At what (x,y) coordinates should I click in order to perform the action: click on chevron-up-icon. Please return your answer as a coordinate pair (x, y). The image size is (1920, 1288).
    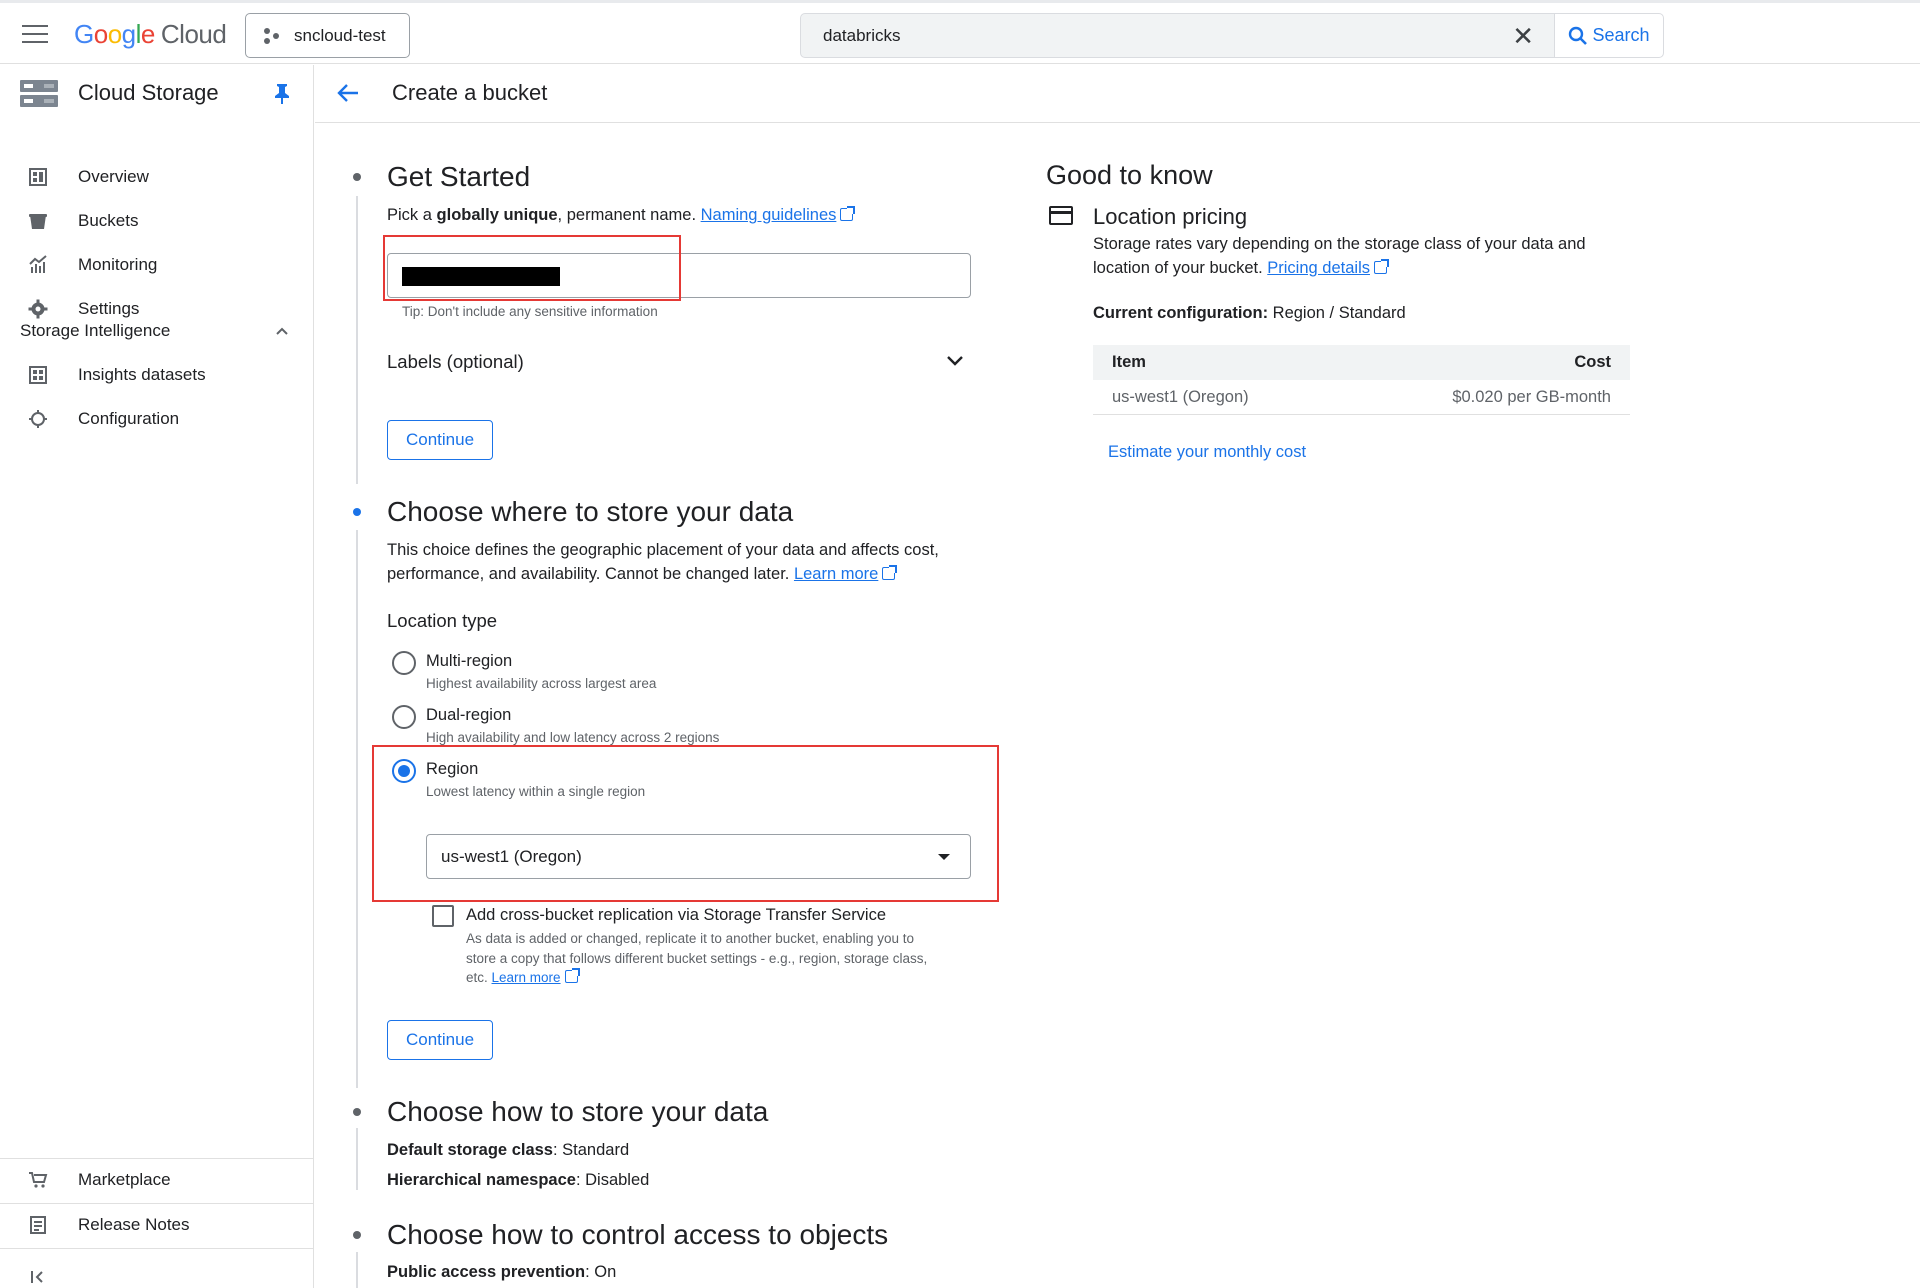
    Looking at the image, I should click on (282, 331).